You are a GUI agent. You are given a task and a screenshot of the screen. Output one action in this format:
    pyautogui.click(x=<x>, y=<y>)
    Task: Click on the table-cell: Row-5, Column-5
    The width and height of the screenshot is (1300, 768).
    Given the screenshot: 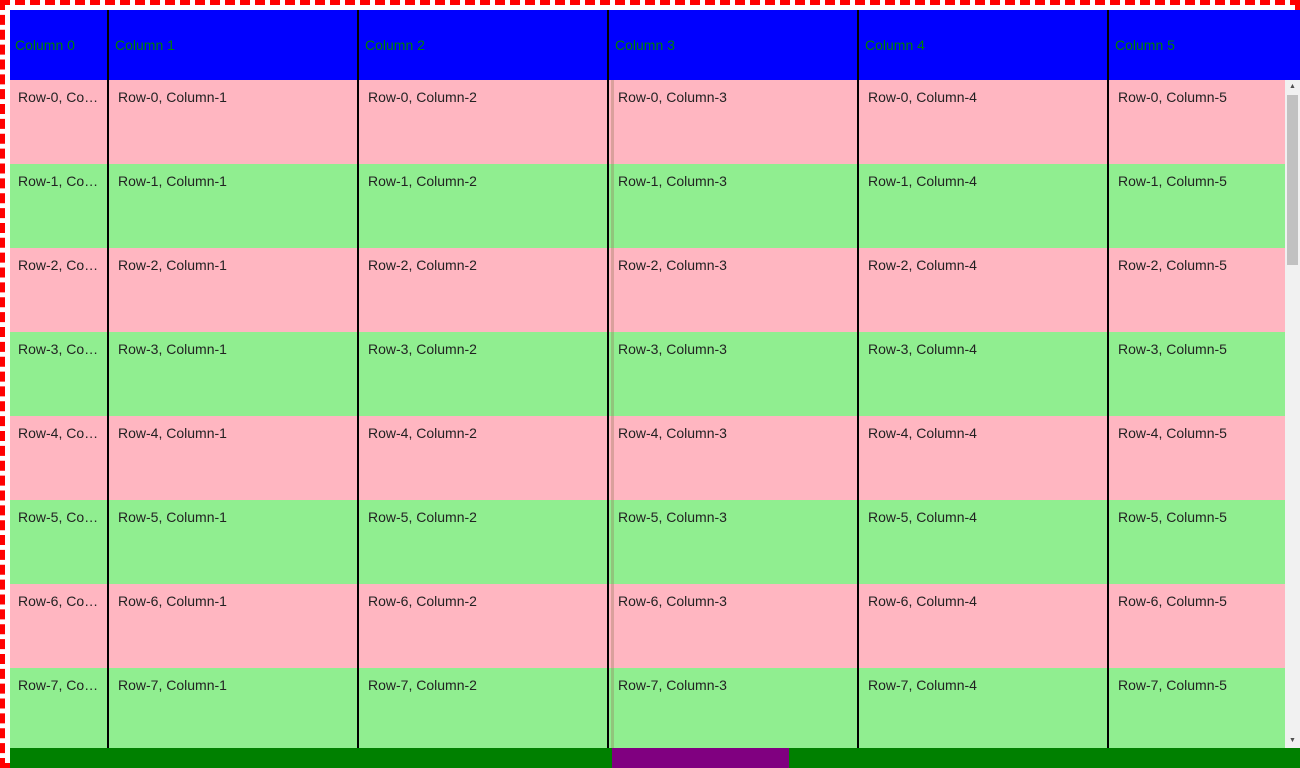 What is the action you would take?
    pyautogui.click(x=1197, y=542)
    